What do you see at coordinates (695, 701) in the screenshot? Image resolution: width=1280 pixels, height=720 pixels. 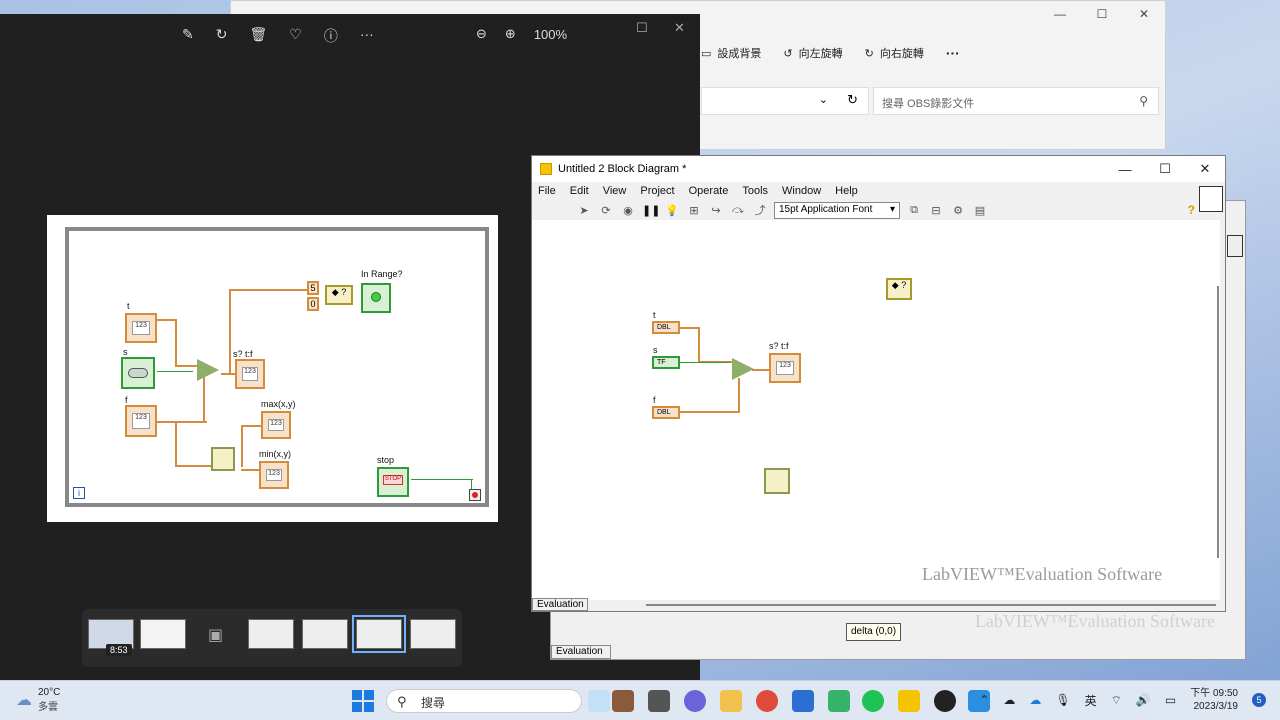 I see `teams-chat-icon` at bounding box center [695, 701].